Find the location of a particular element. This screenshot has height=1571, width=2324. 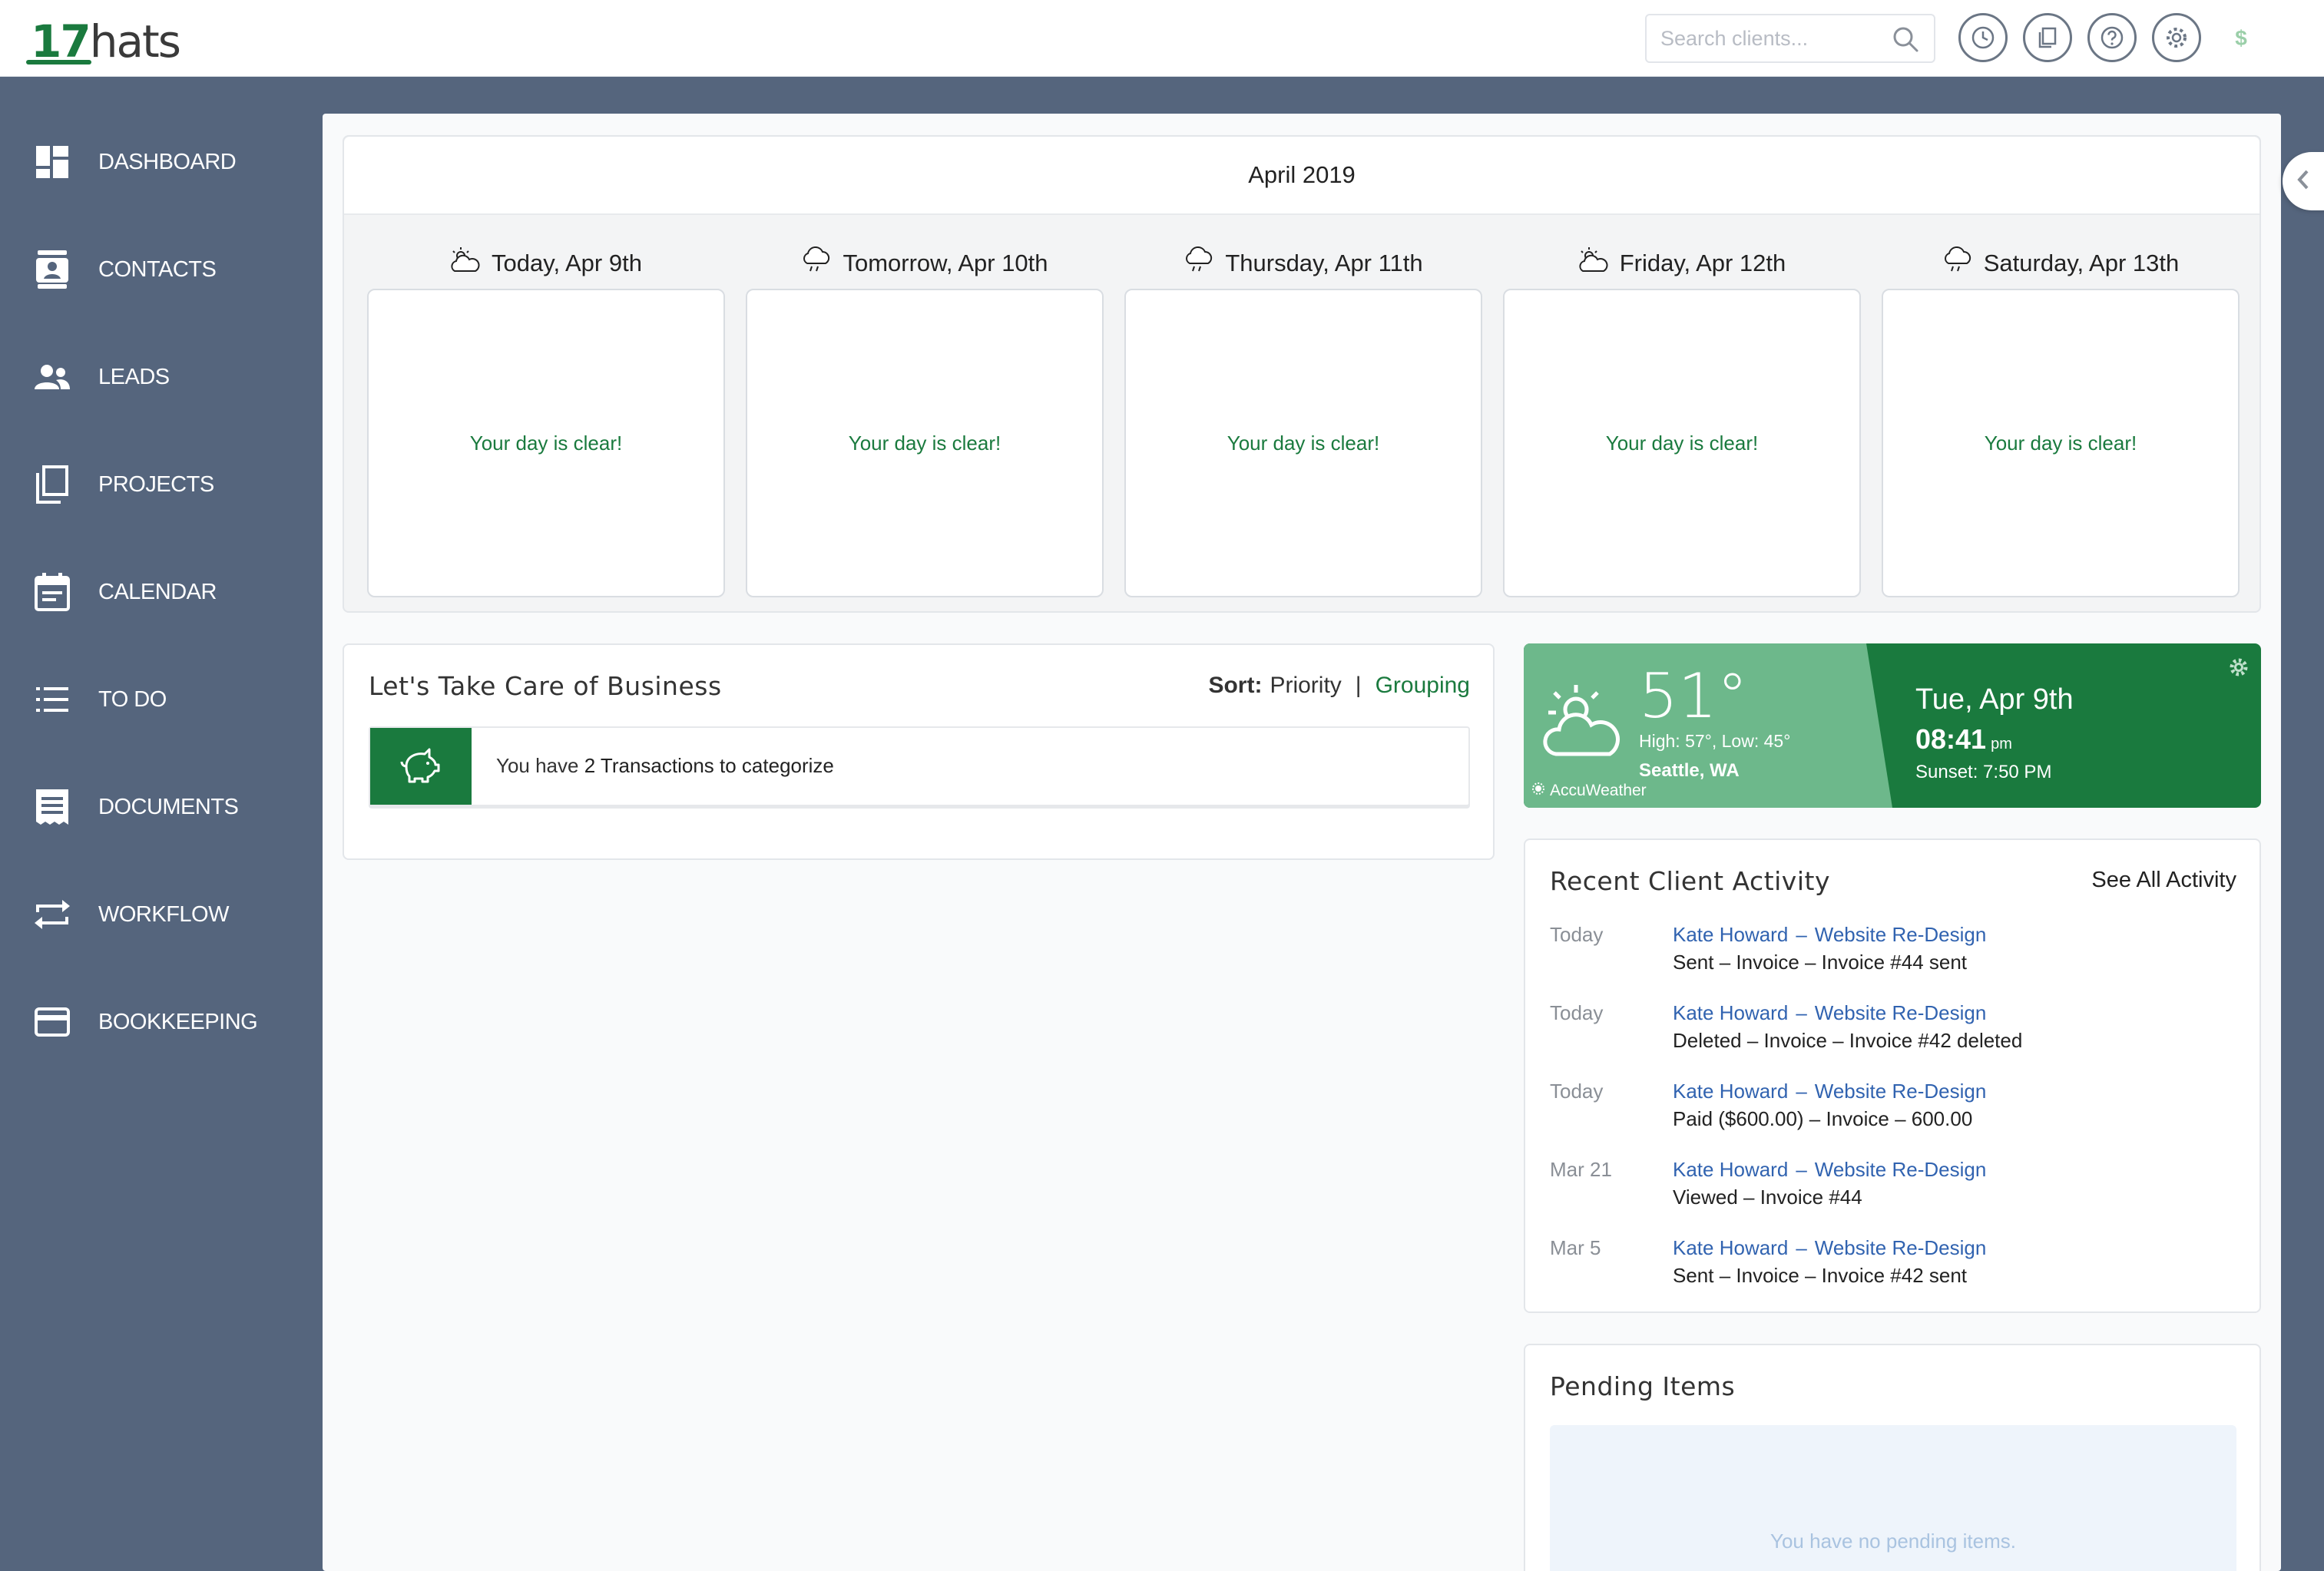

day-title: Today, Apr 9th is located at coordinates (546, 263).